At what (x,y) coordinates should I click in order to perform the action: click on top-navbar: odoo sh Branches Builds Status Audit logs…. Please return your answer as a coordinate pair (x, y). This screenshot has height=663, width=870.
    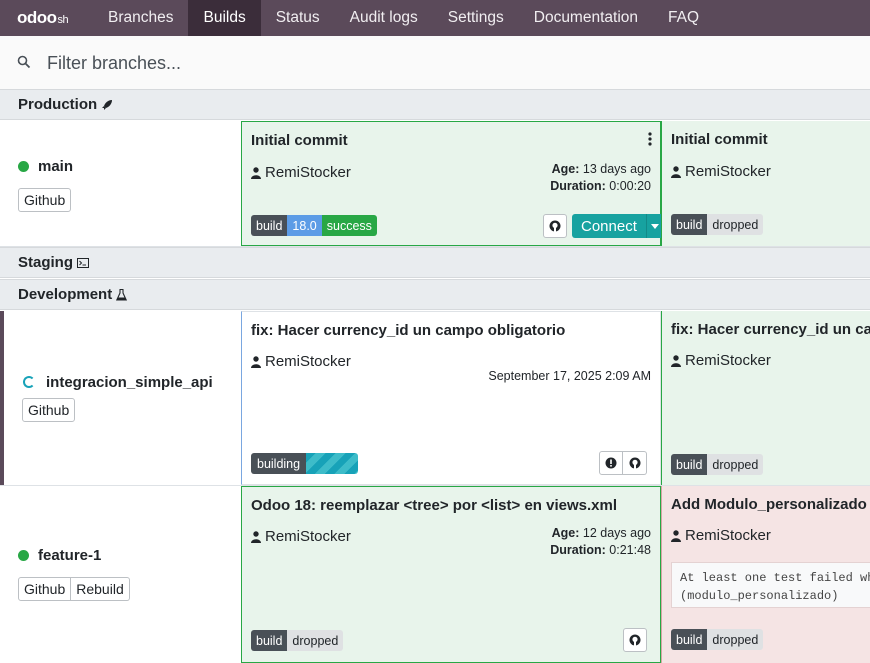
    Looking at the image, I should click on (435, 18).